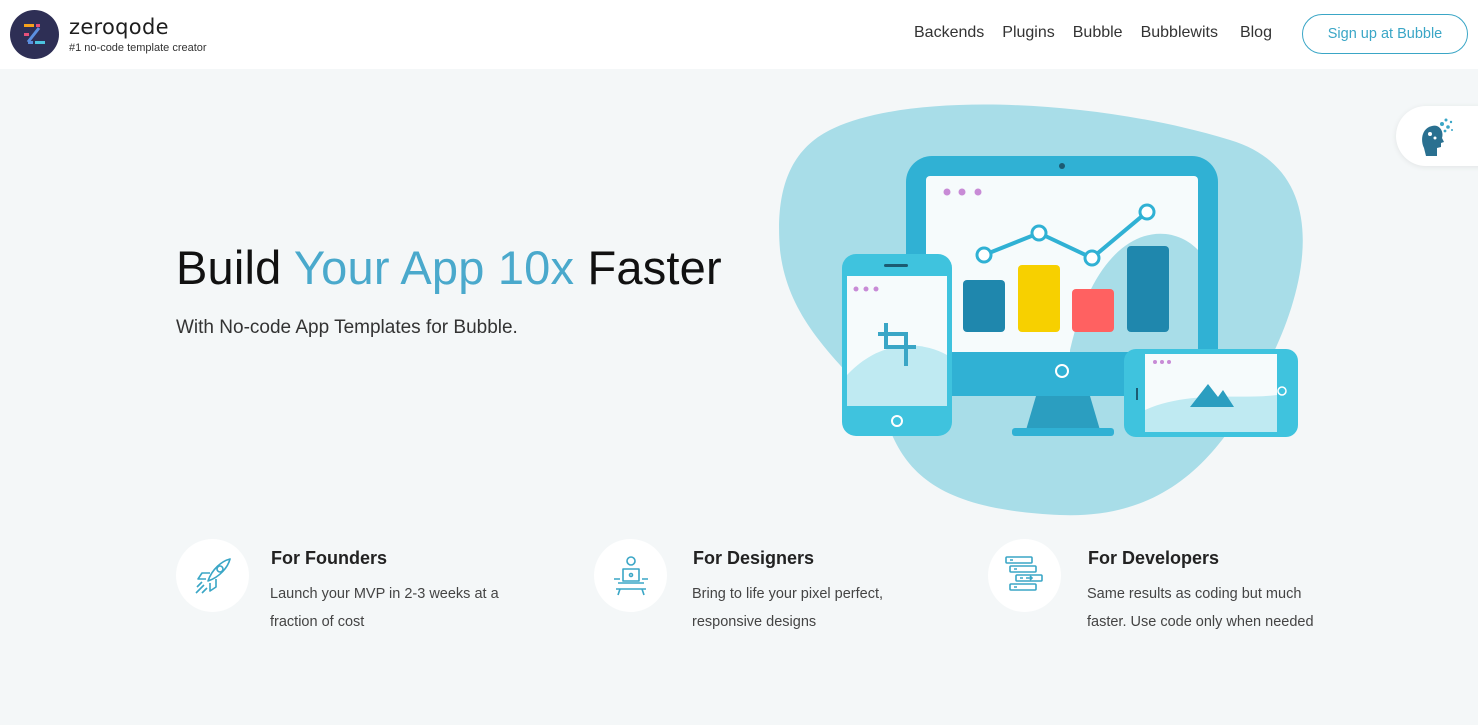 This screenshot has height=725, width=1478. I want to click on signup-button: Sign up at Bubble, so click(1385, 34).